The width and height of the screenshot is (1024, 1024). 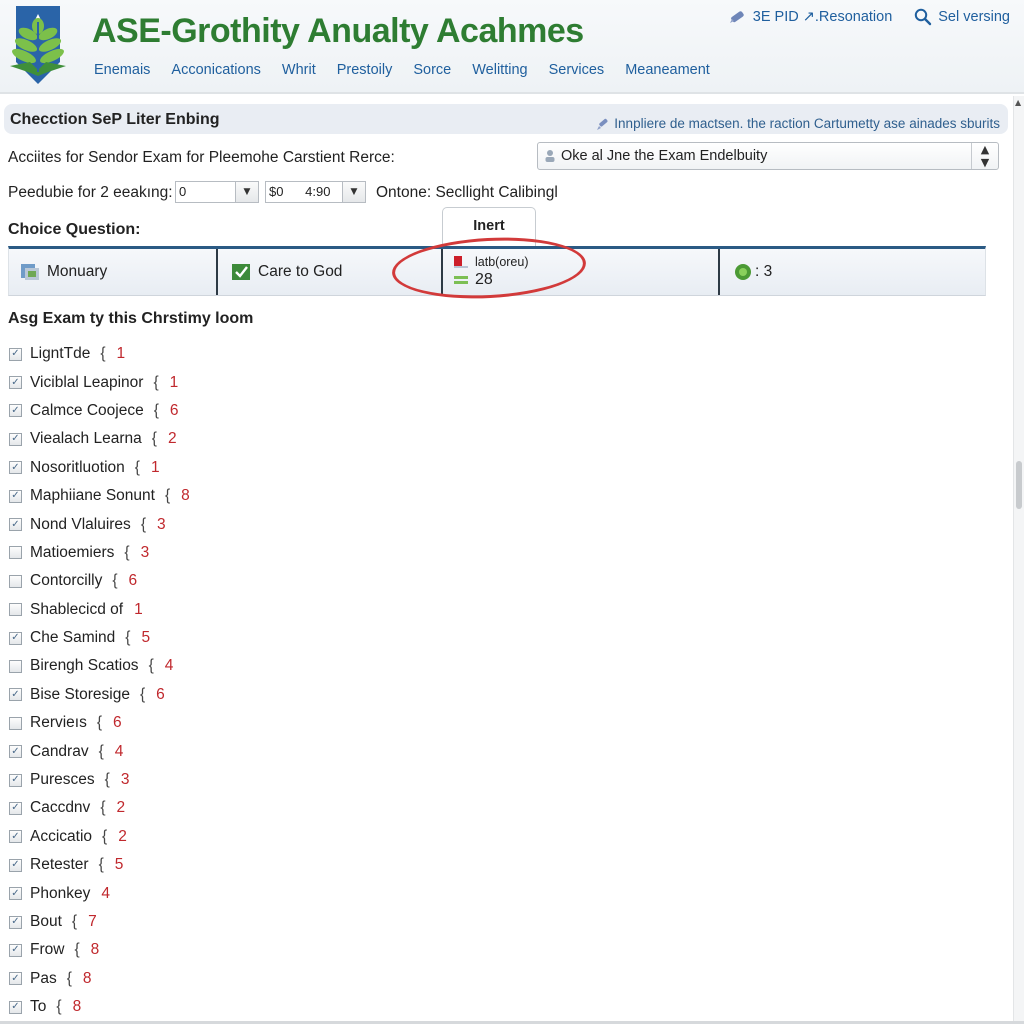 I want to click on list-item: ✓ Phonkey 4, so click(x=99, y=893).